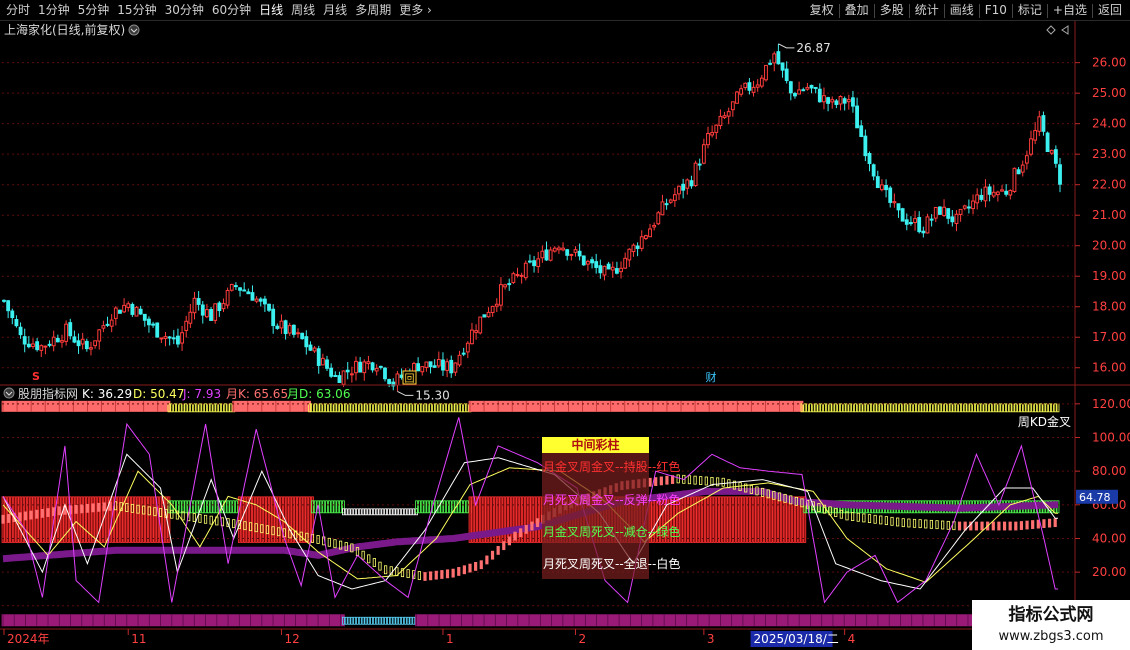 The image size is (1130, 650). What do you see at coordinates (94, 10) in the screenshot?
I see `period-tab-2: 5分钟` at bounding box center [94, 10].